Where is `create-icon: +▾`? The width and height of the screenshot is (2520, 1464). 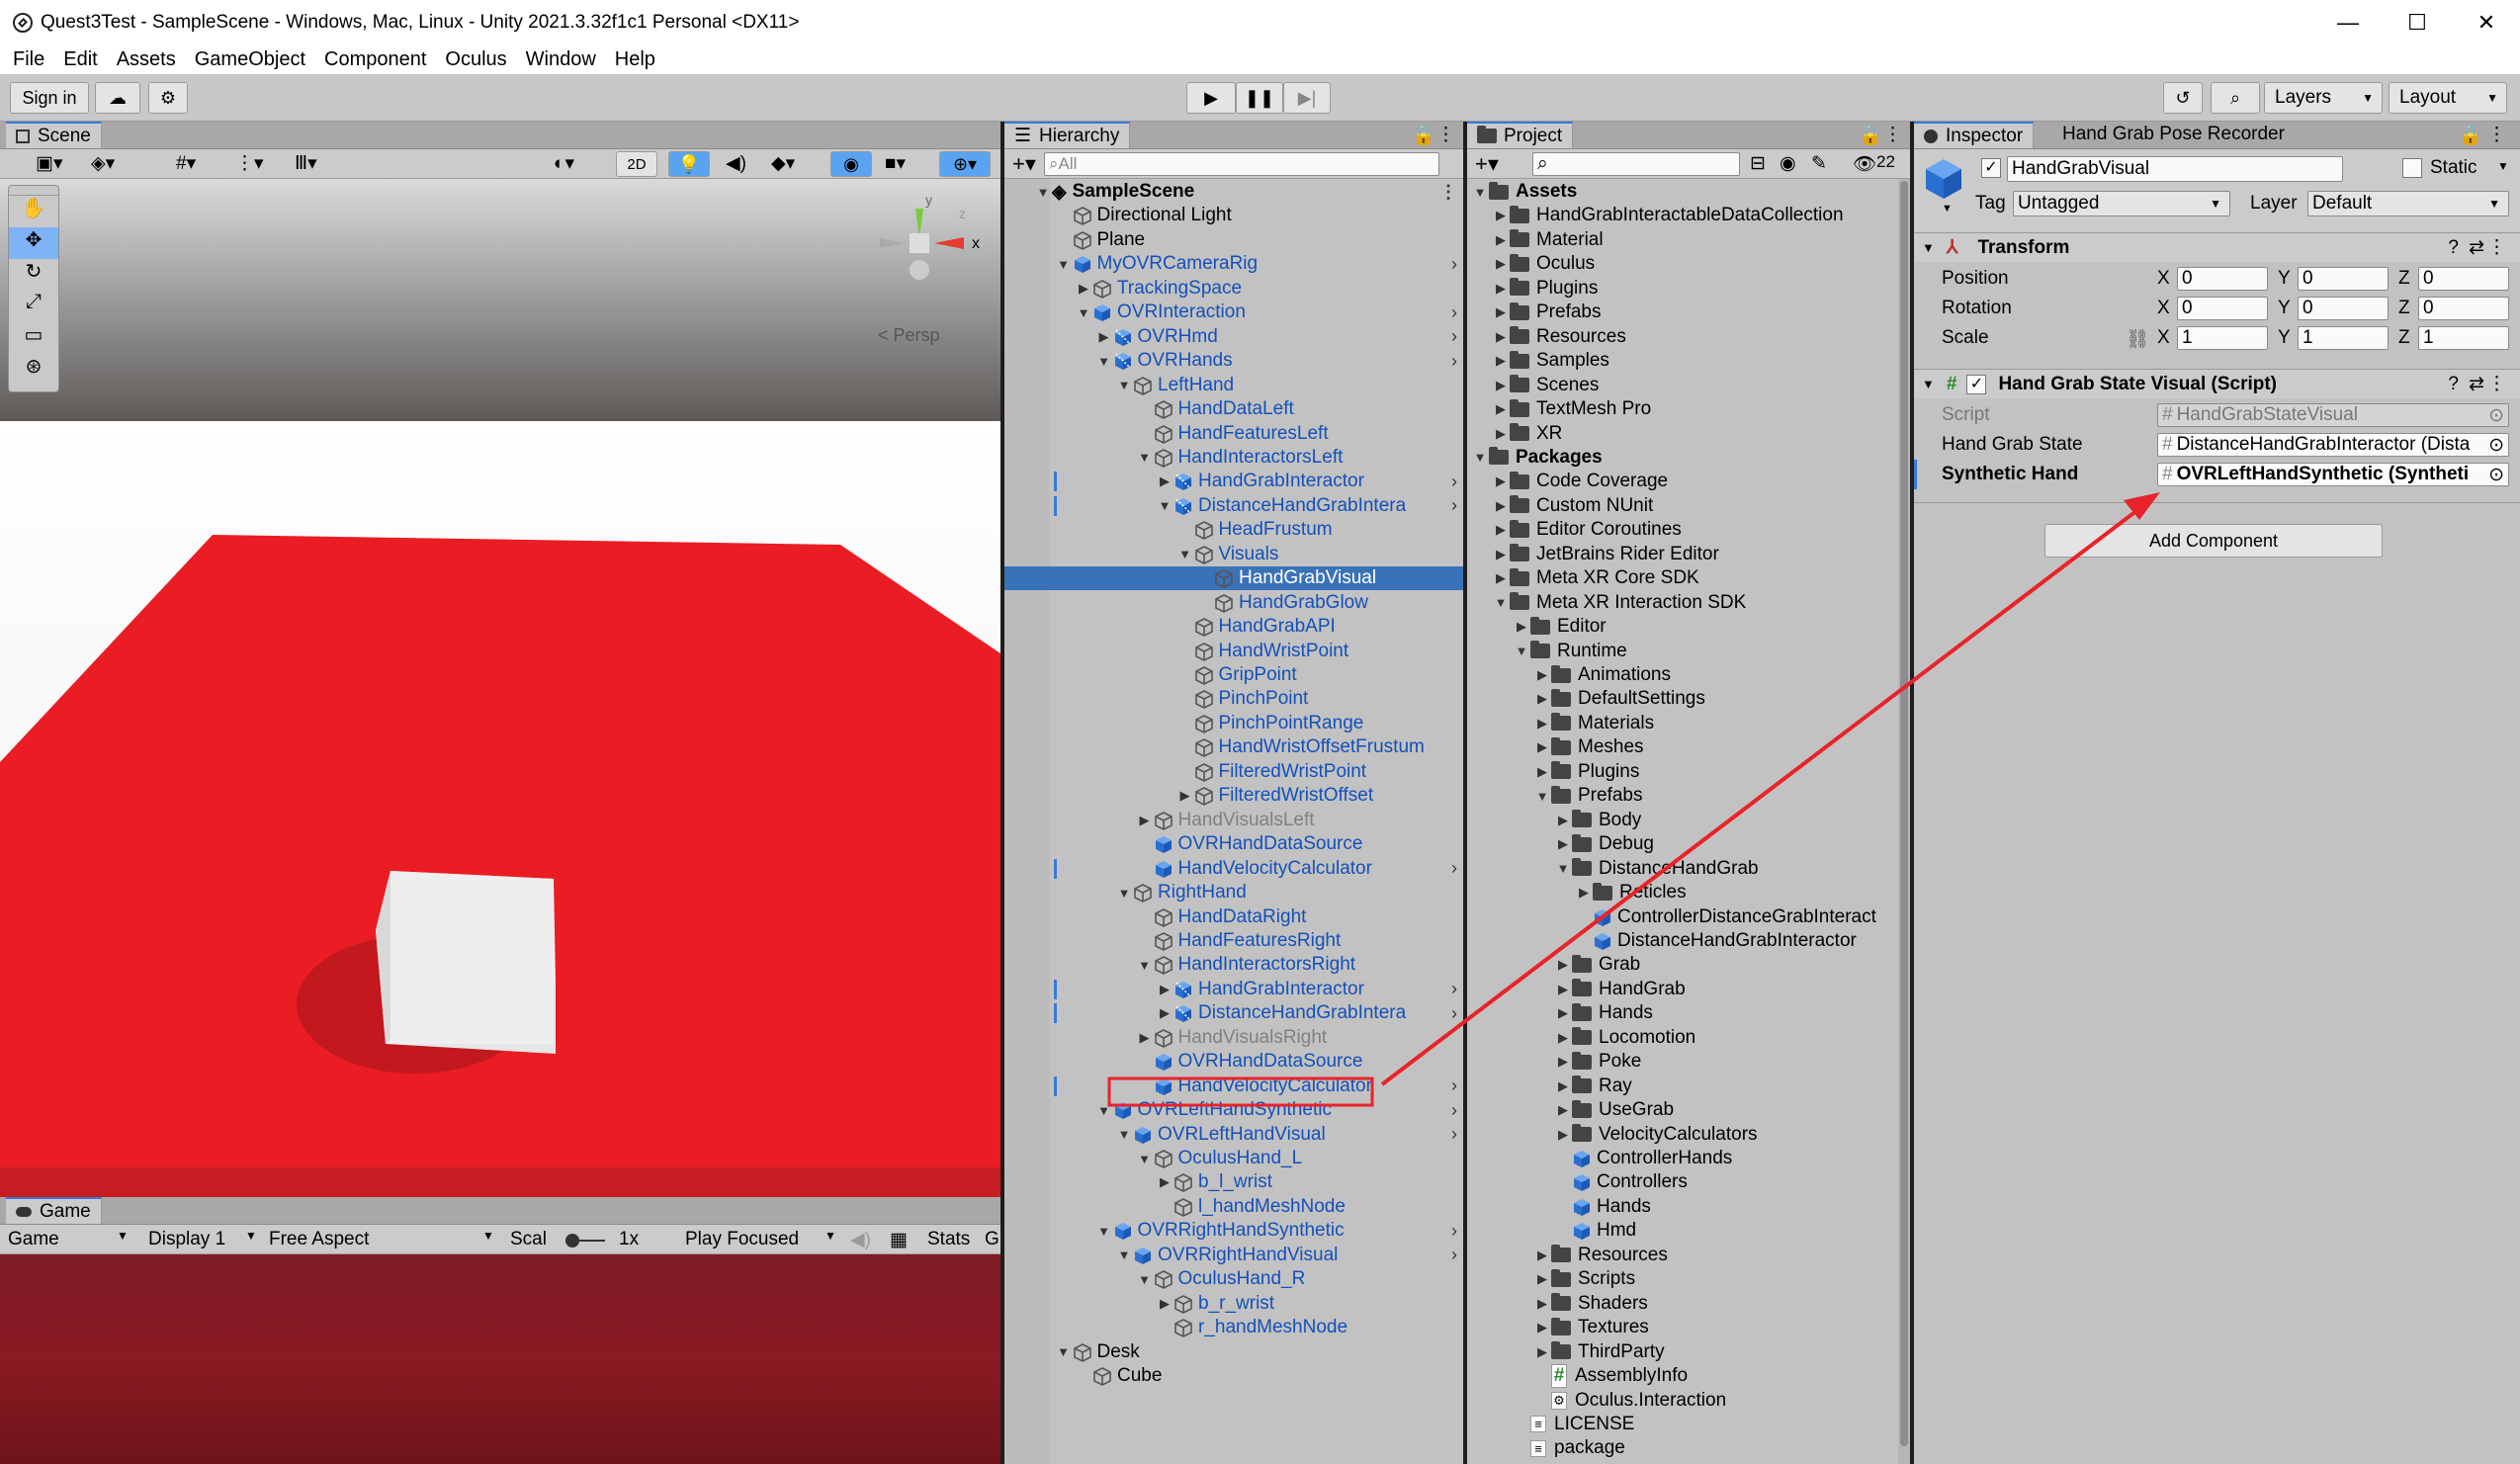
create-icon: +▾ is located at coordinates (1487, 164).